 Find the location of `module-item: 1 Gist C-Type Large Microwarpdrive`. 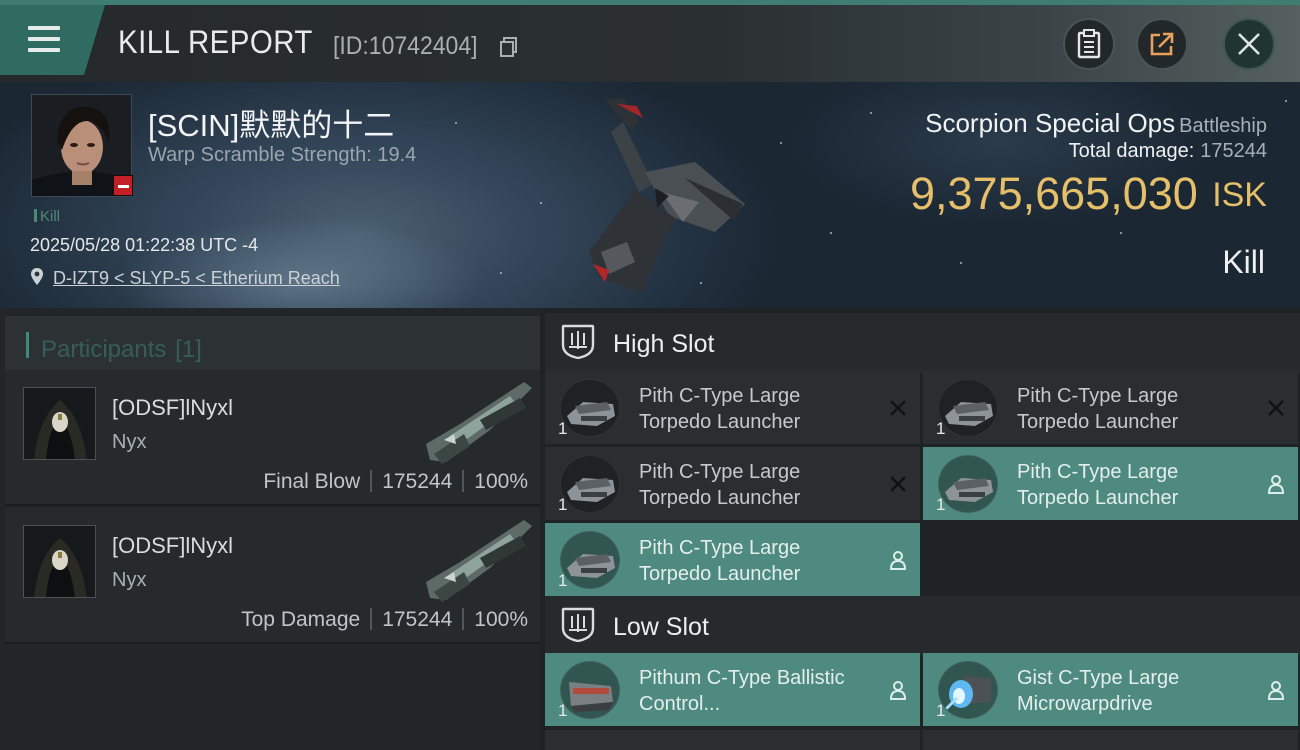

module-item: 1 Gist C-Type Large Microwarpdrive is located at coordinates (1110, 689).